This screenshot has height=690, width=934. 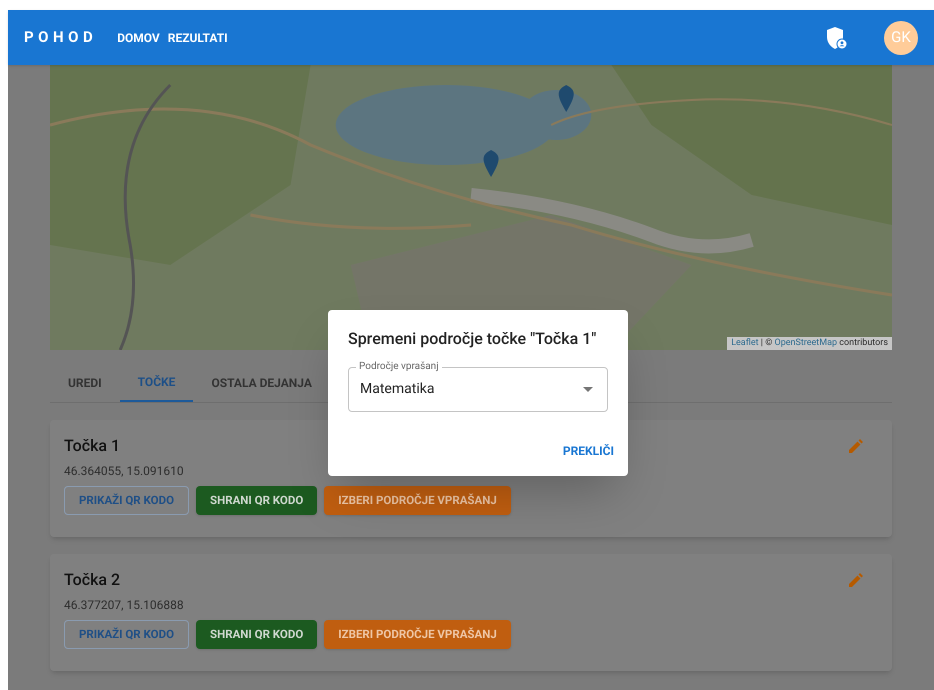 What do you see at coordinates (92, 580) in the screenshot?
I see `point-title: Točka 2` at bounding box center [92, 580].